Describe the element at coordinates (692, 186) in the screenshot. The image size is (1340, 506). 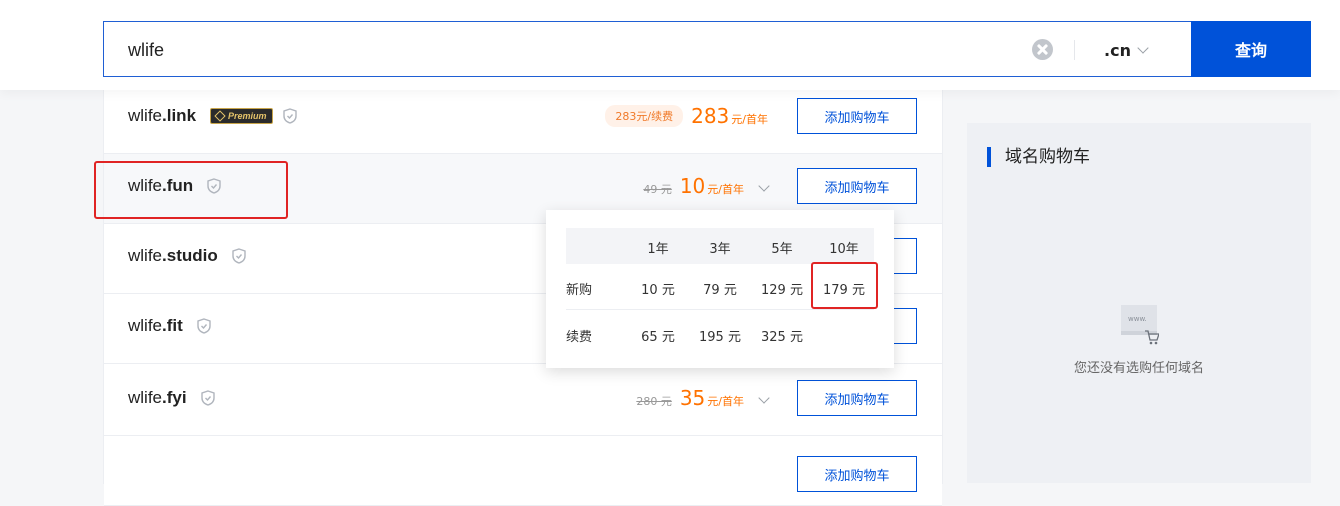
I see `price-value: 10` at that location.